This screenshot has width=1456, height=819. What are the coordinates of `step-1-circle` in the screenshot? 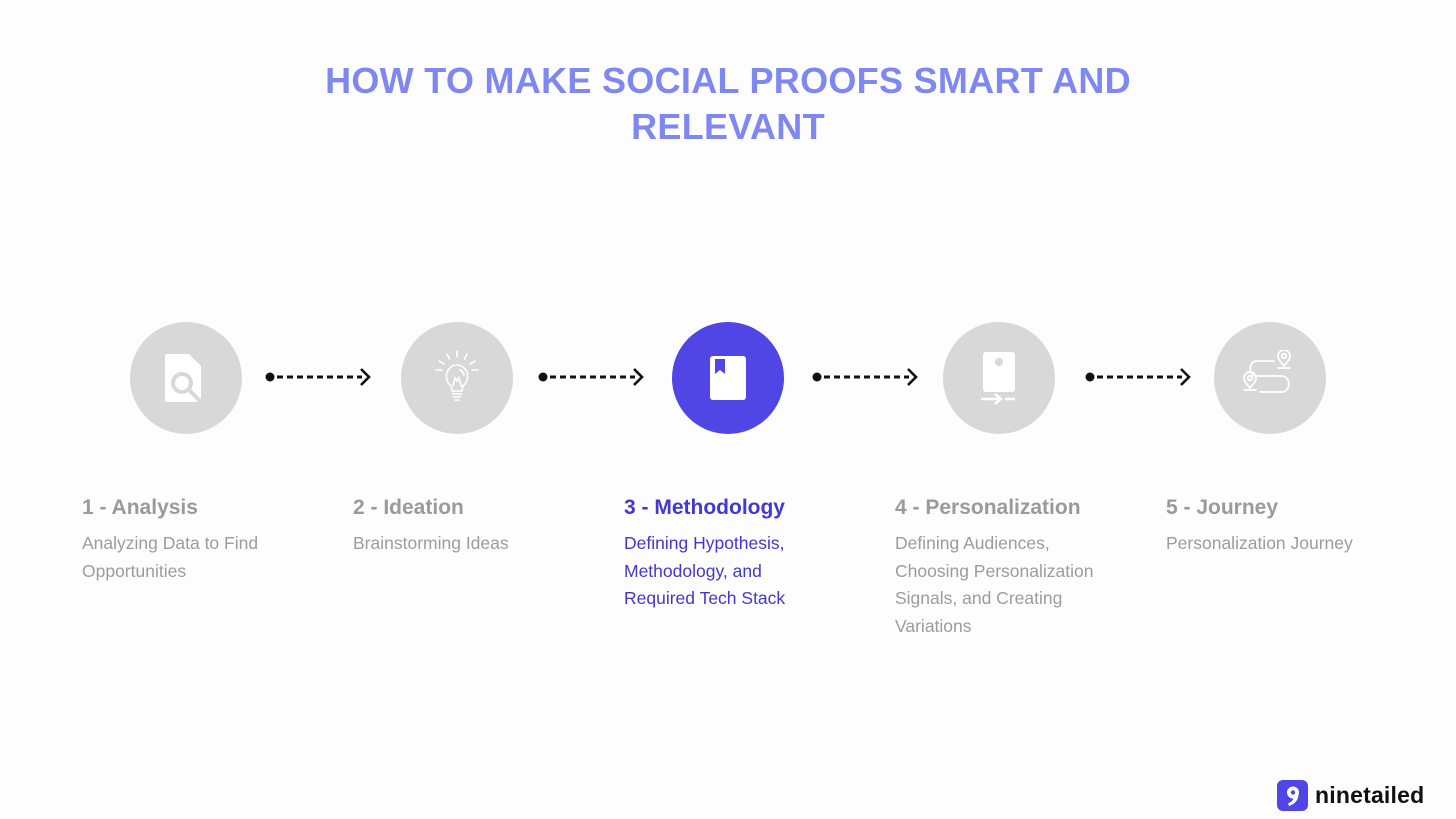 It's located at (186, 378).